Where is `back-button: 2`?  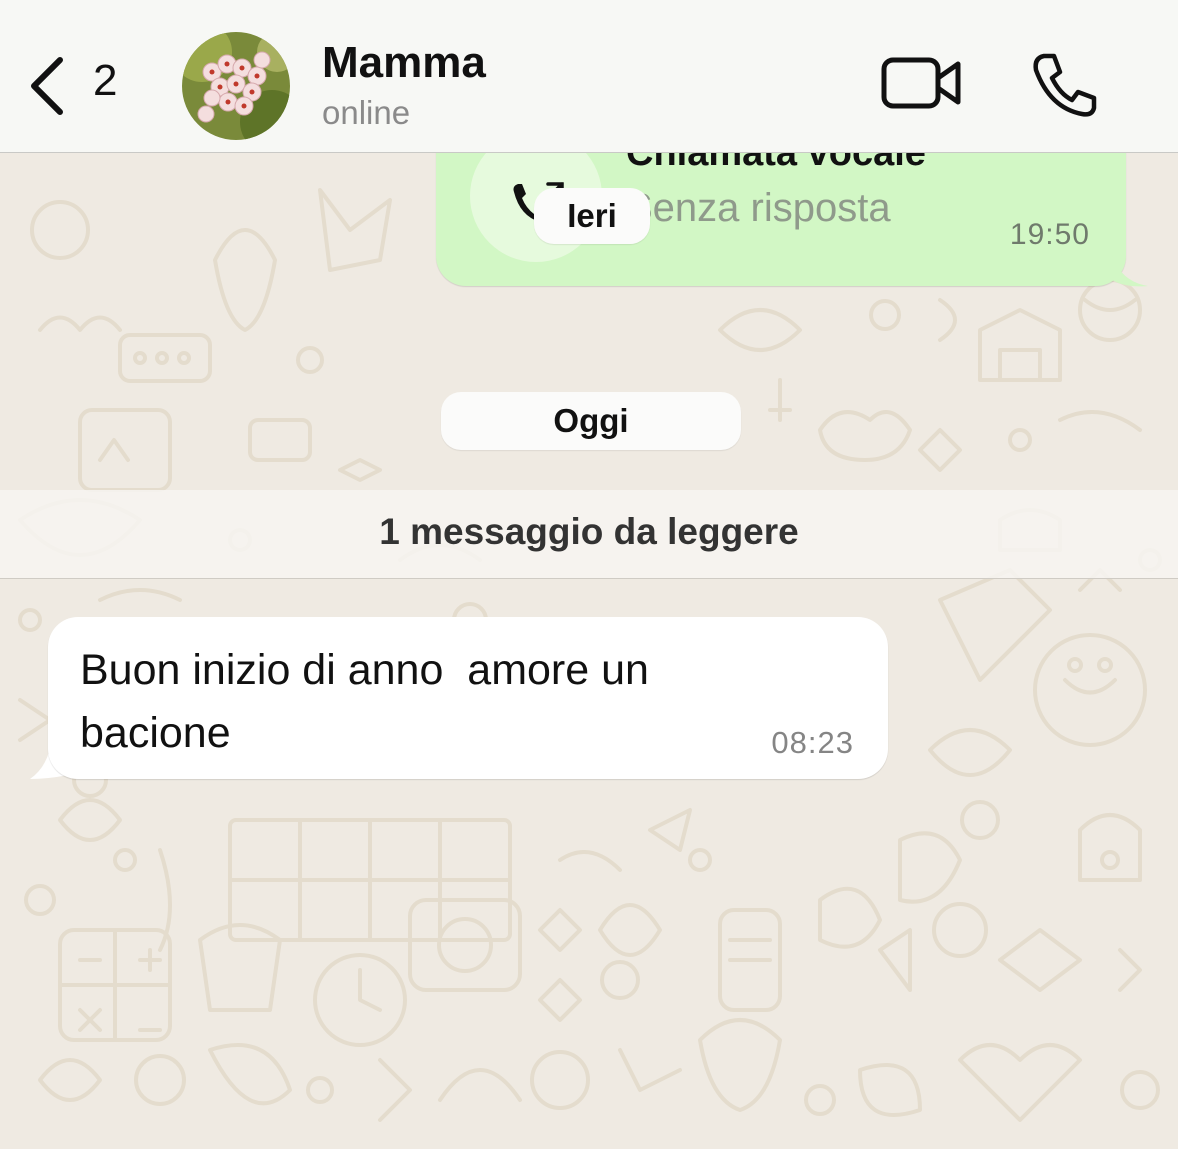
back-button: 2 is located at coordinates (75, 85).